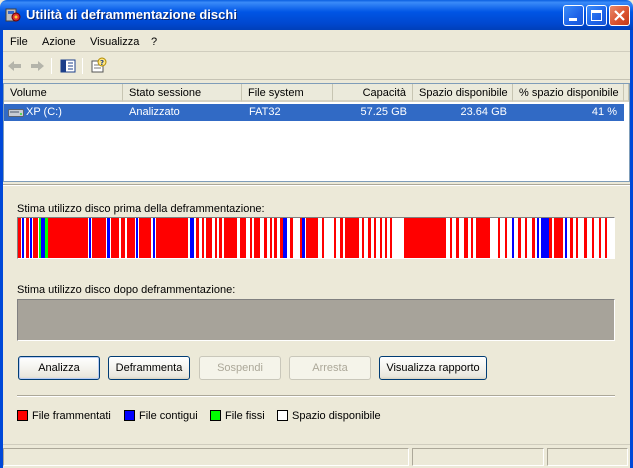 This screenshot has width=633, height=468. Describe the element at coordinates (240, 368) in the screenshot. I see `pause-button: Sospendi` at that location.